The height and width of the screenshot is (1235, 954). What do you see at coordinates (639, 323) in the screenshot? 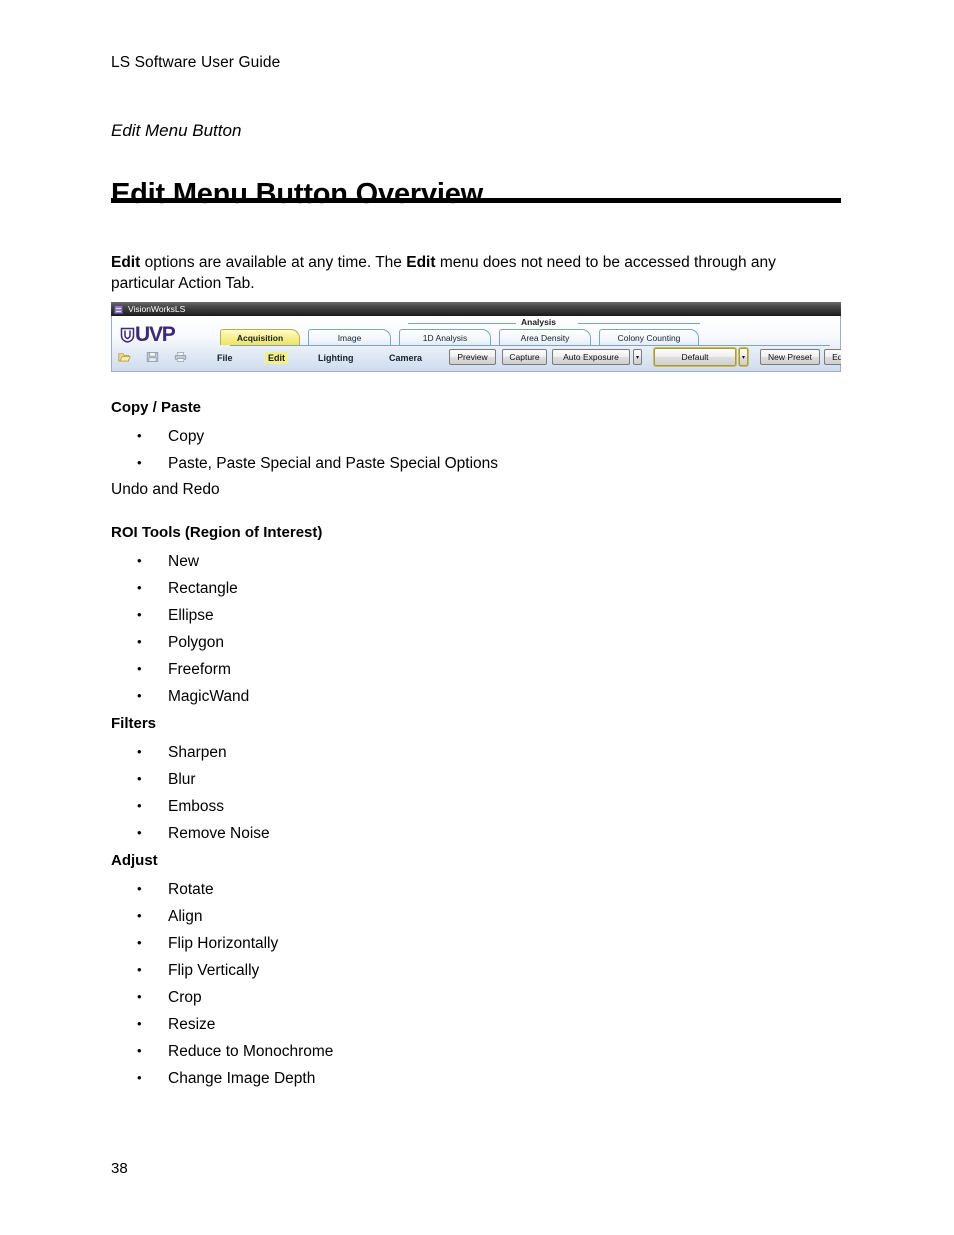
I see `group-rule-right` at bounding box center [639, 323].